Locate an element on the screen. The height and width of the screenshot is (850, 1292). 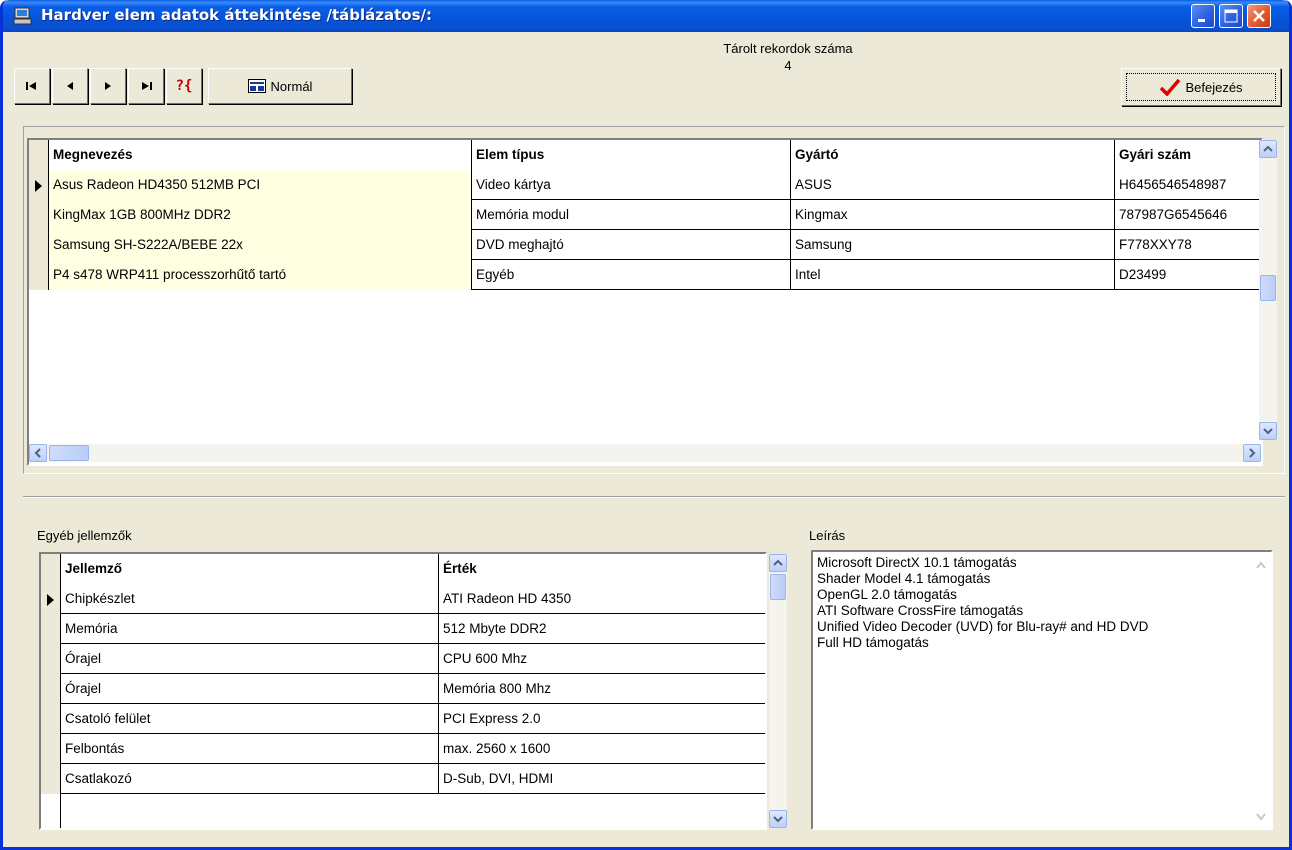
main-table-hscrollbar is located at coordinates (645, 453).